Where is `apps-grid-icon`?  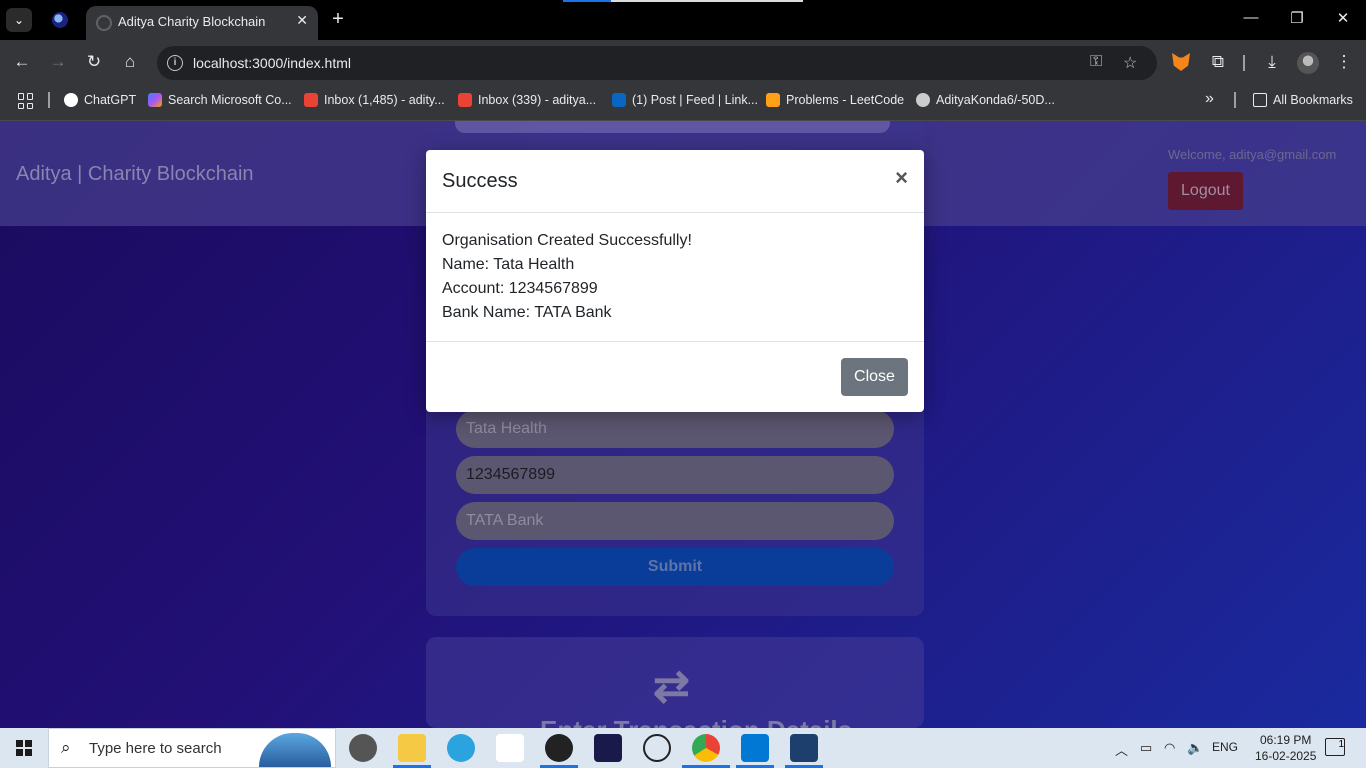
apps-grid-icon is located at coordinates (26, 101).